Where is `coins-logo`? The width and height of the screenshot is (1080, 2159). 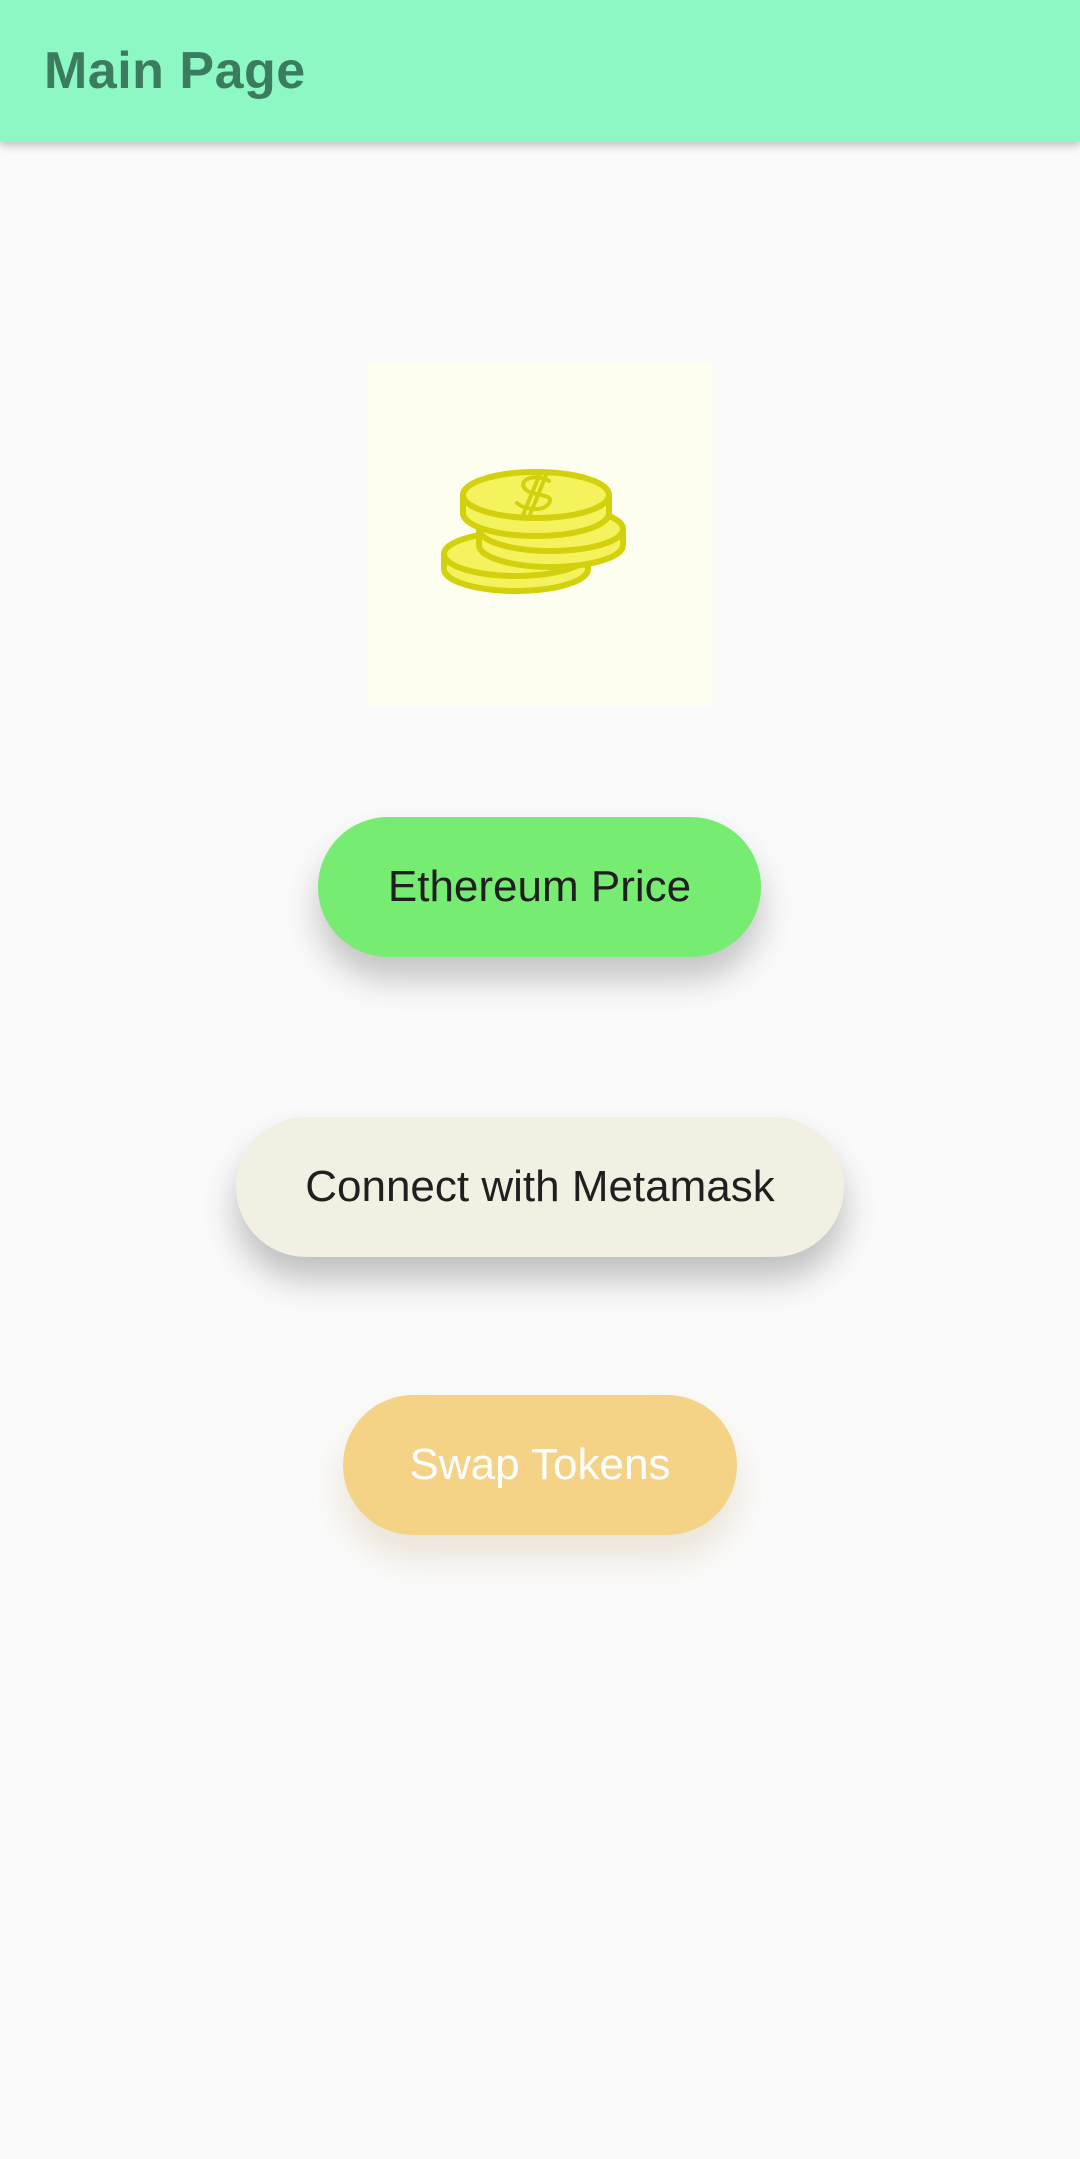
coins-logo is located at coordinates (539, 534).